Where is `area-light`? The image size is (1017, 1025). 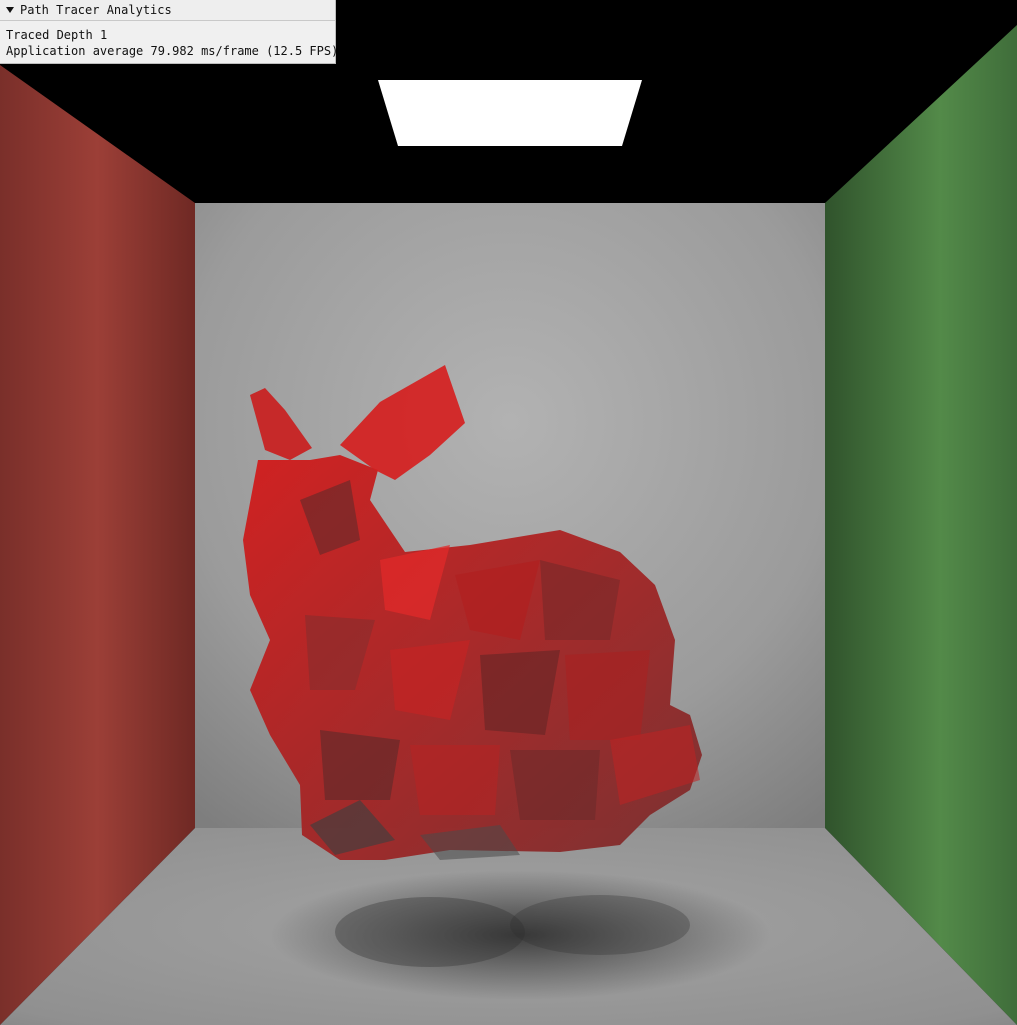 area-light is located at coordinates (510, 113).